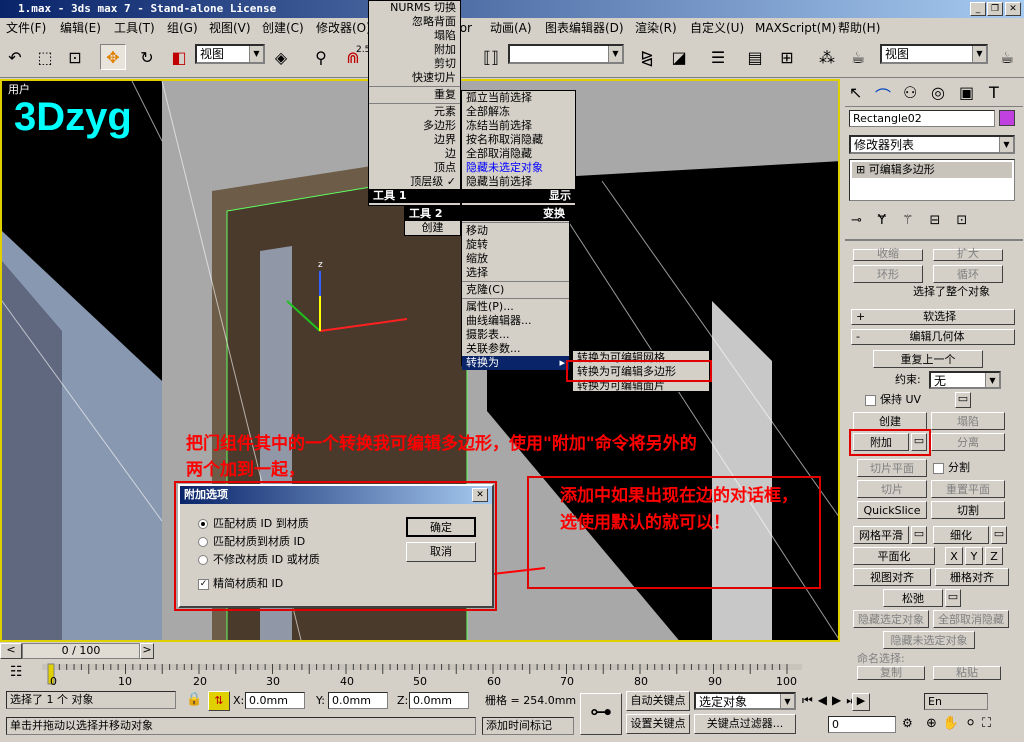 The height and width of the screenshot is (742, 1024). I want to click on planarize-button: 平面化, so click(894, 556).